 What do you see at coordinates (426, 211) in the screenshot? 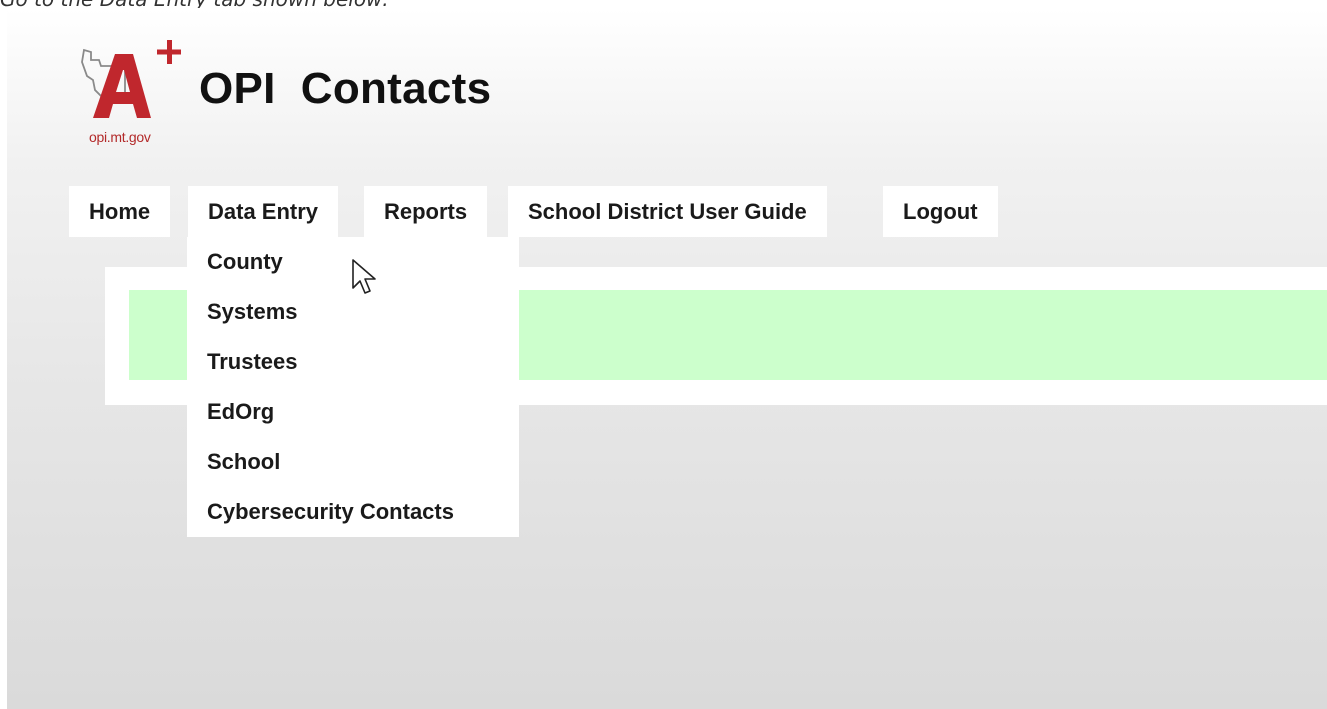
I see `nav-reports: Reports` at bounding box center [426, 211].